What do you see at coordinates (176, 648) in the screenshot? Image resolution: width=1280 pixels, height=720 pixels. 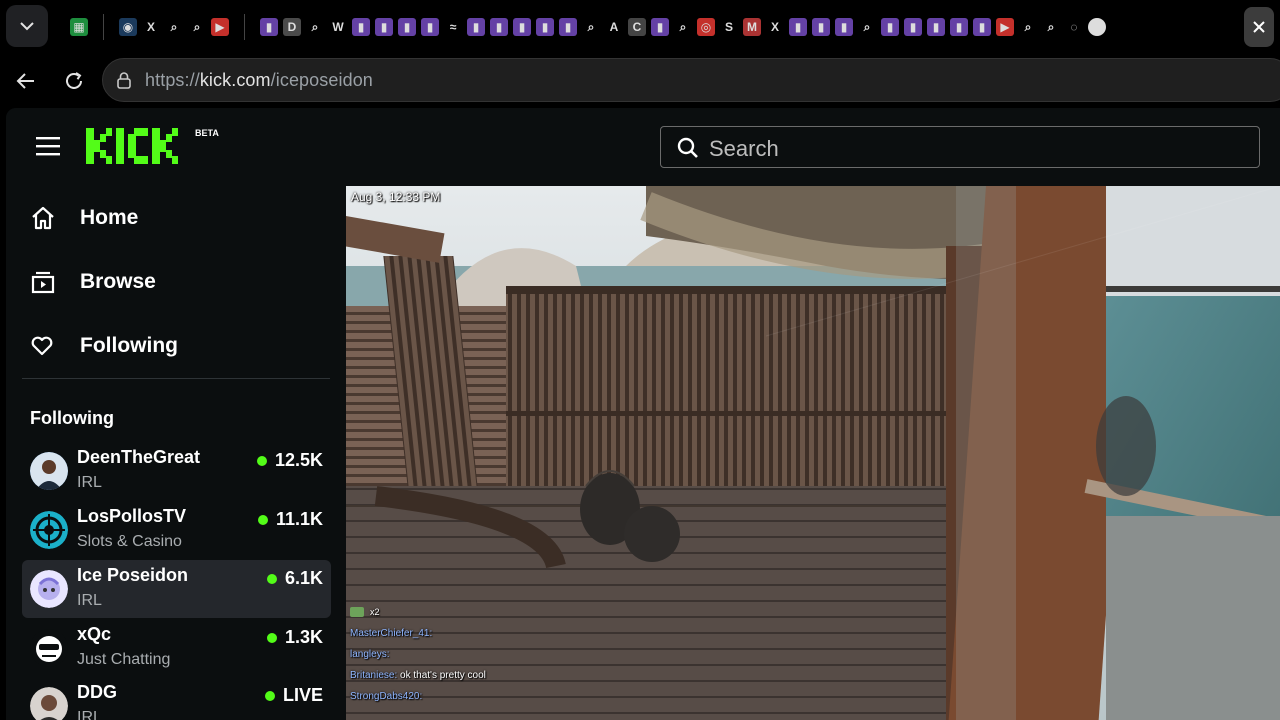 I see `channel-item-xqc: xQc Just Chatting 1.3K` at bounding box center [176, 648].